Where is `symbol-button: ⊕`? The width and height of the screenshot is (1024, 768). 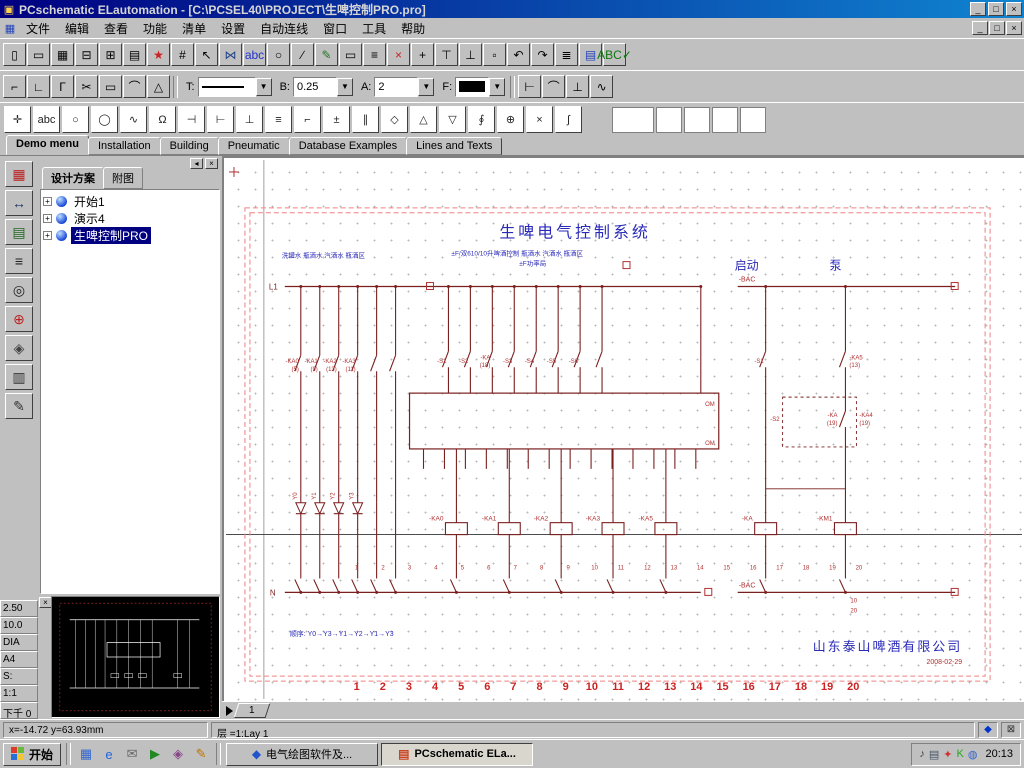 symbol-button: ⊕ is located at coordinates (510, 119).